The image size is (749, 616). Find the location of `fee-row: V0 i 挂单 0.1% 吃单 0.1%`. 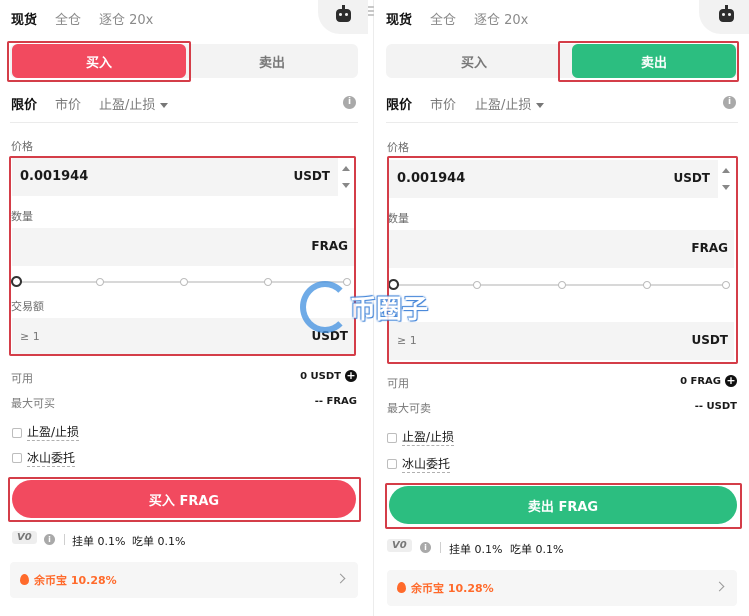

fee-row: V0 i 挂单 0.1% 吃单 0.1% is located at coordinates (162, 540).